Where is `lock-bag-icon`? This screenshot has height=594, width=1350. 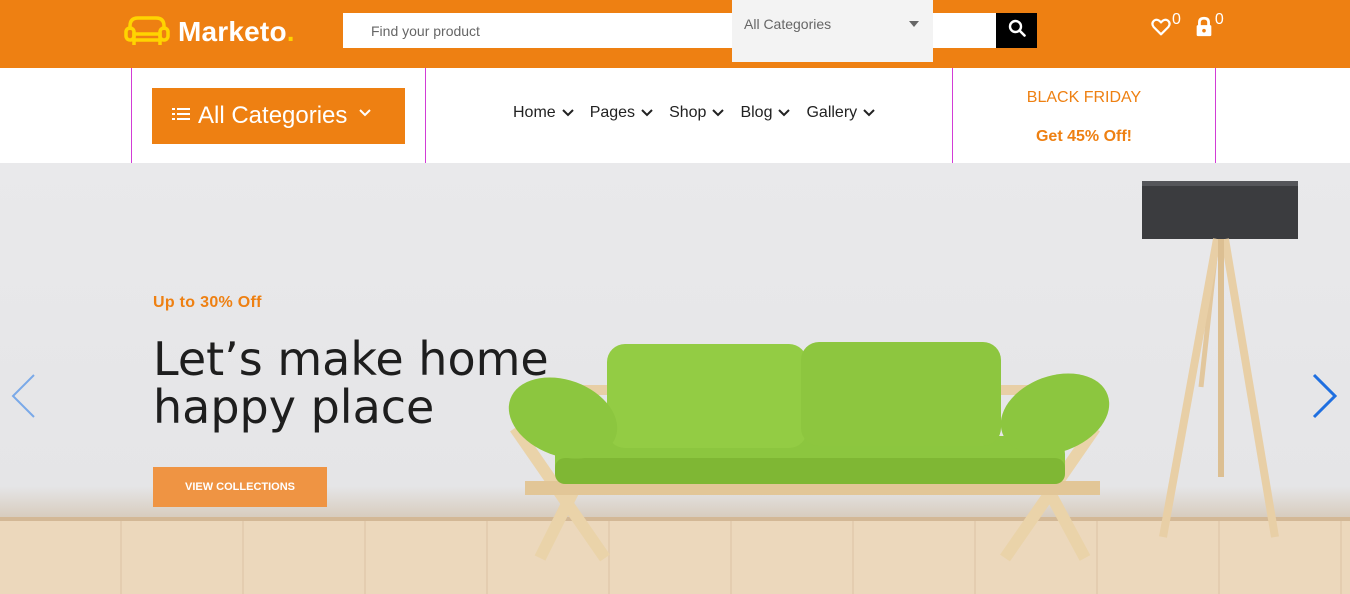 lock-bag-icon is located at coordinates (1204, 27).